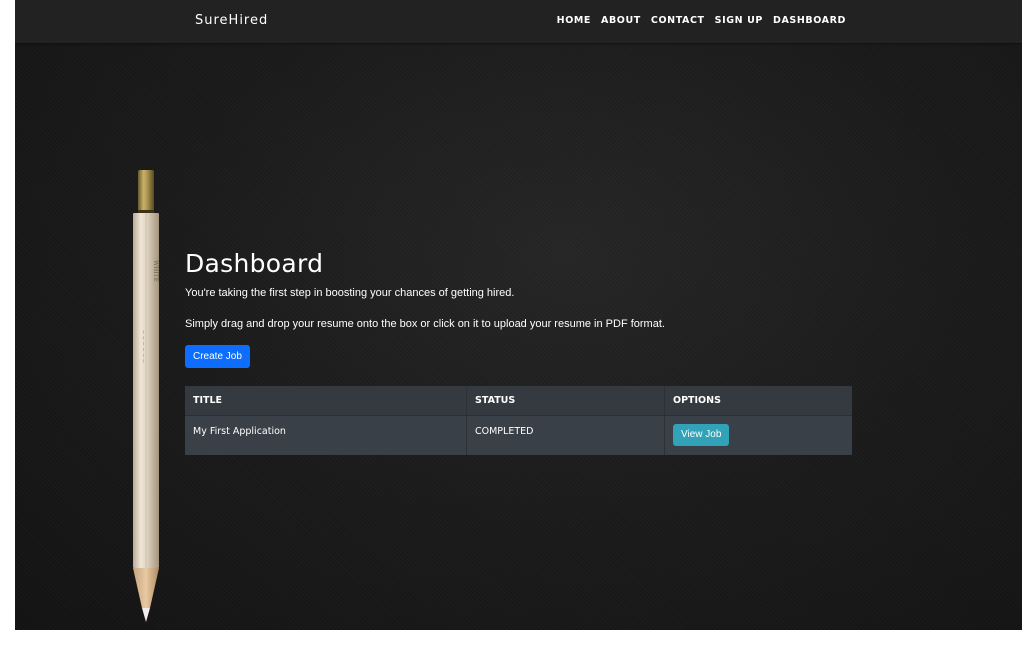 This screenshot has height=647, width=1022. Describe the element at coordinates (701, 435) in the screenshot. I see `view-job-button: View Job` at that location.